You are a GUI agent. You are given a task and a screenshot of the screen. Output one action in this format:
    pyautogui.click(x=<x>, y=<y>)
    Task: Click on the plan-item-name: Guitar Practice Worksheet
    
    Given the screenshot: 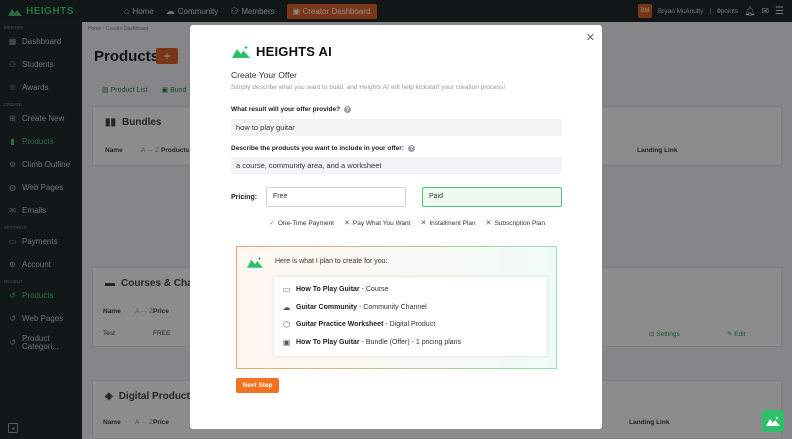 What is the action you would take?
    pyautogui.click(x=340, y=325)
    